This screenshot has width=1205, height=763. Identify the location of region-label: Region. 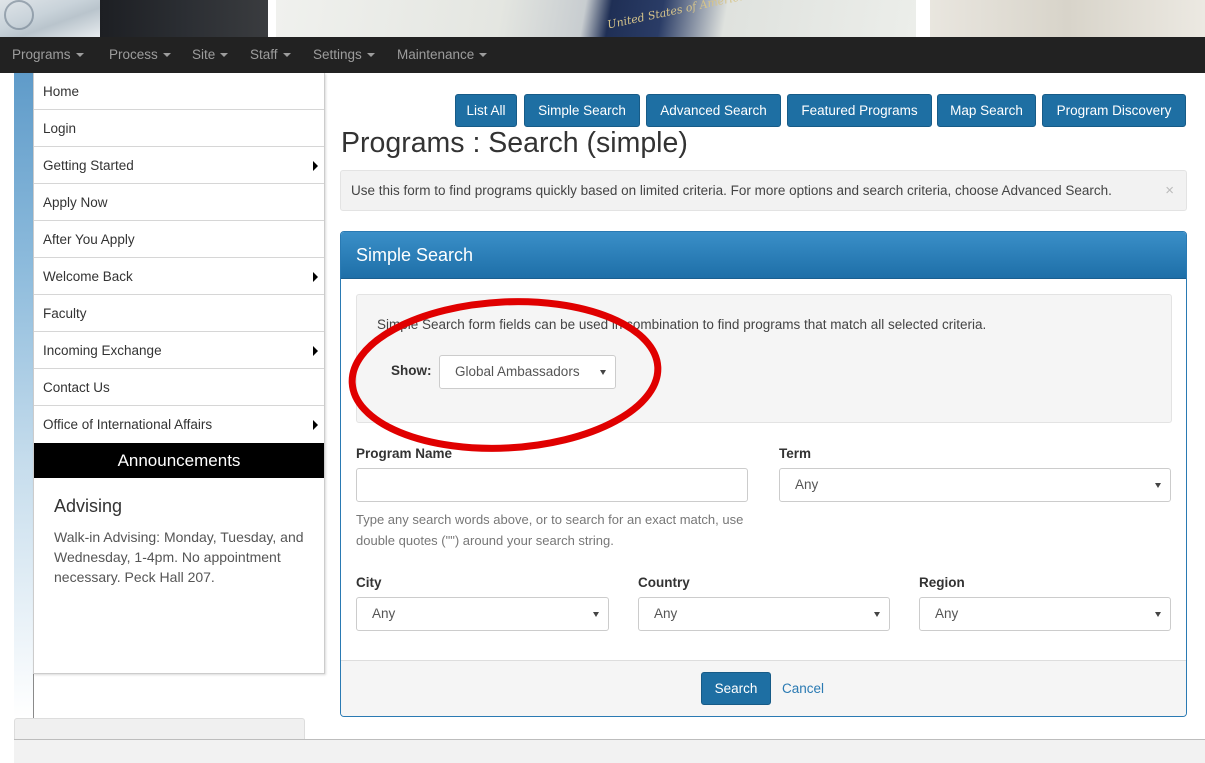
(942, 582).